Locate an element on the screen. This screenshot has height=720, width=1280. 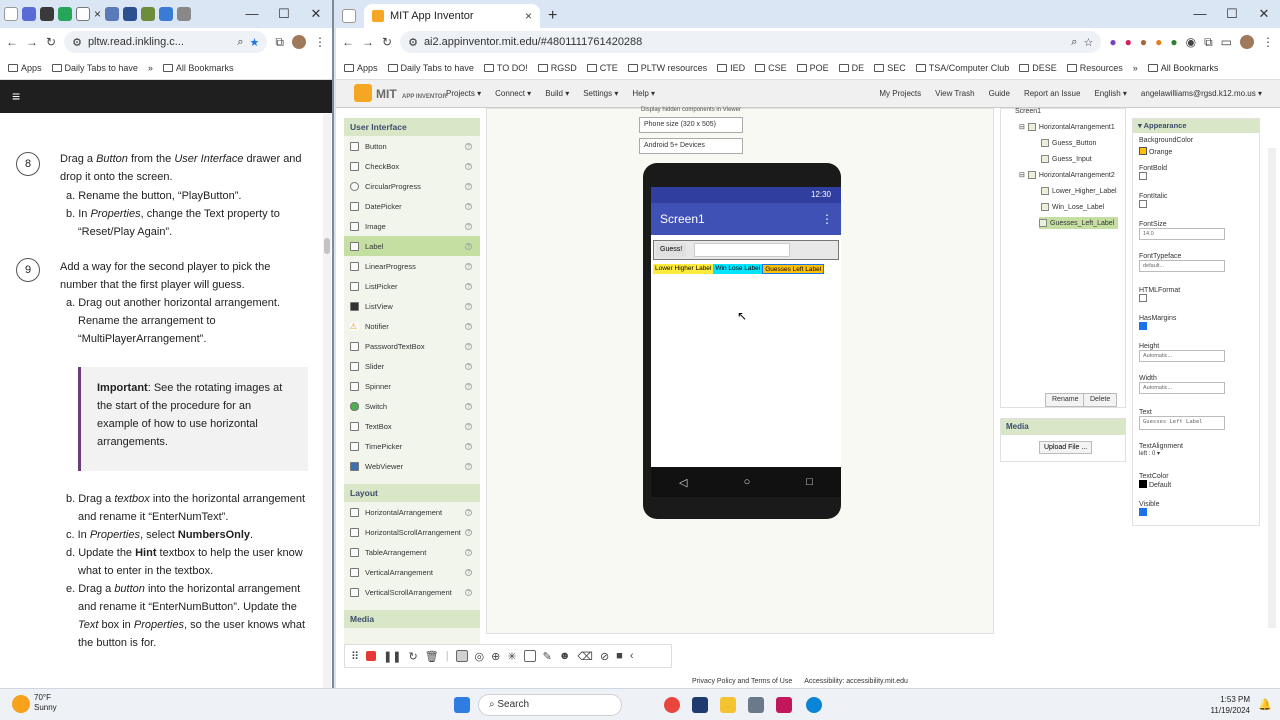
menu-build: Build ▾ is located at coordinates (557, 93).